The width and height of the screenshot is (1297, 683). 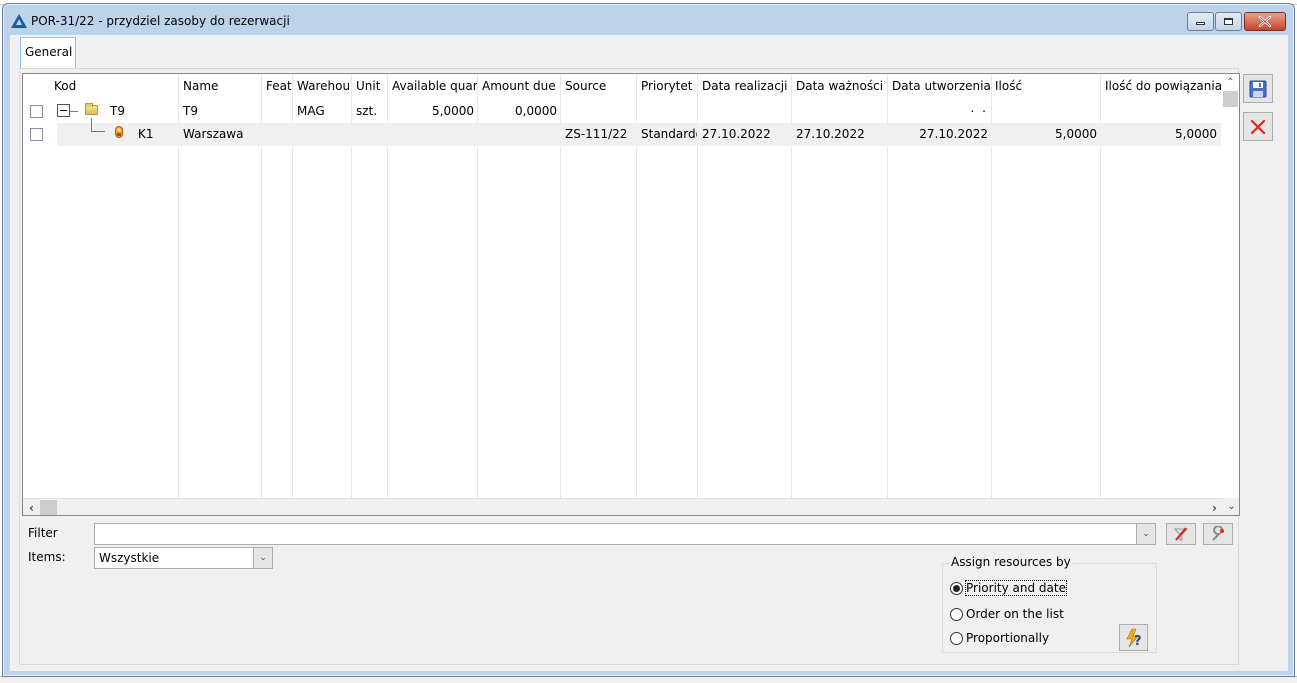 I want to click on radio-label: Priority and date, so click(x=1016, y=588).